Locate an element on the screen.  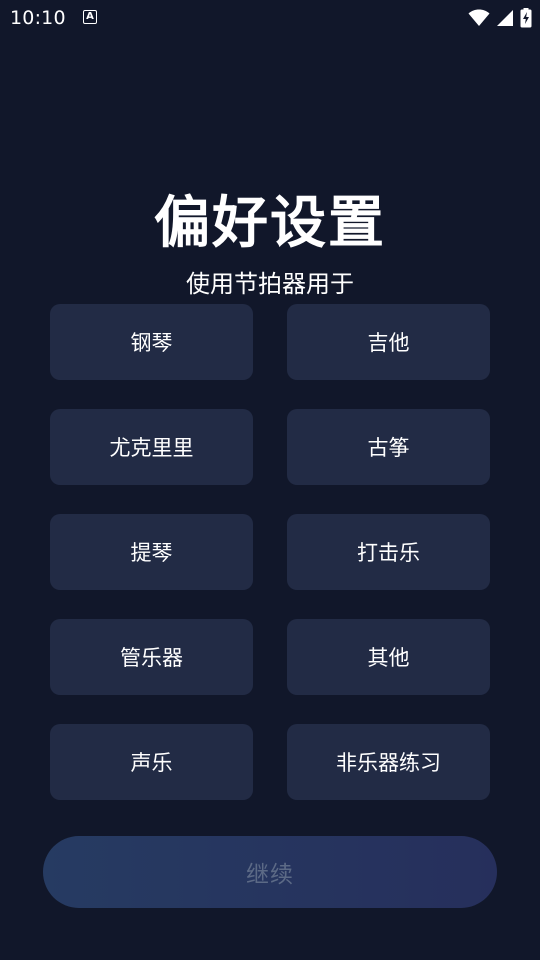
option-ukulele-button: 尤克里里 is located at coordinates (151, 447).